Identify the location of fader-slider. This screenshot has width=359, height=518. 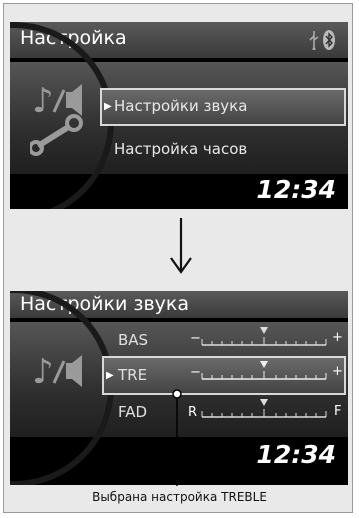
(265, 408).